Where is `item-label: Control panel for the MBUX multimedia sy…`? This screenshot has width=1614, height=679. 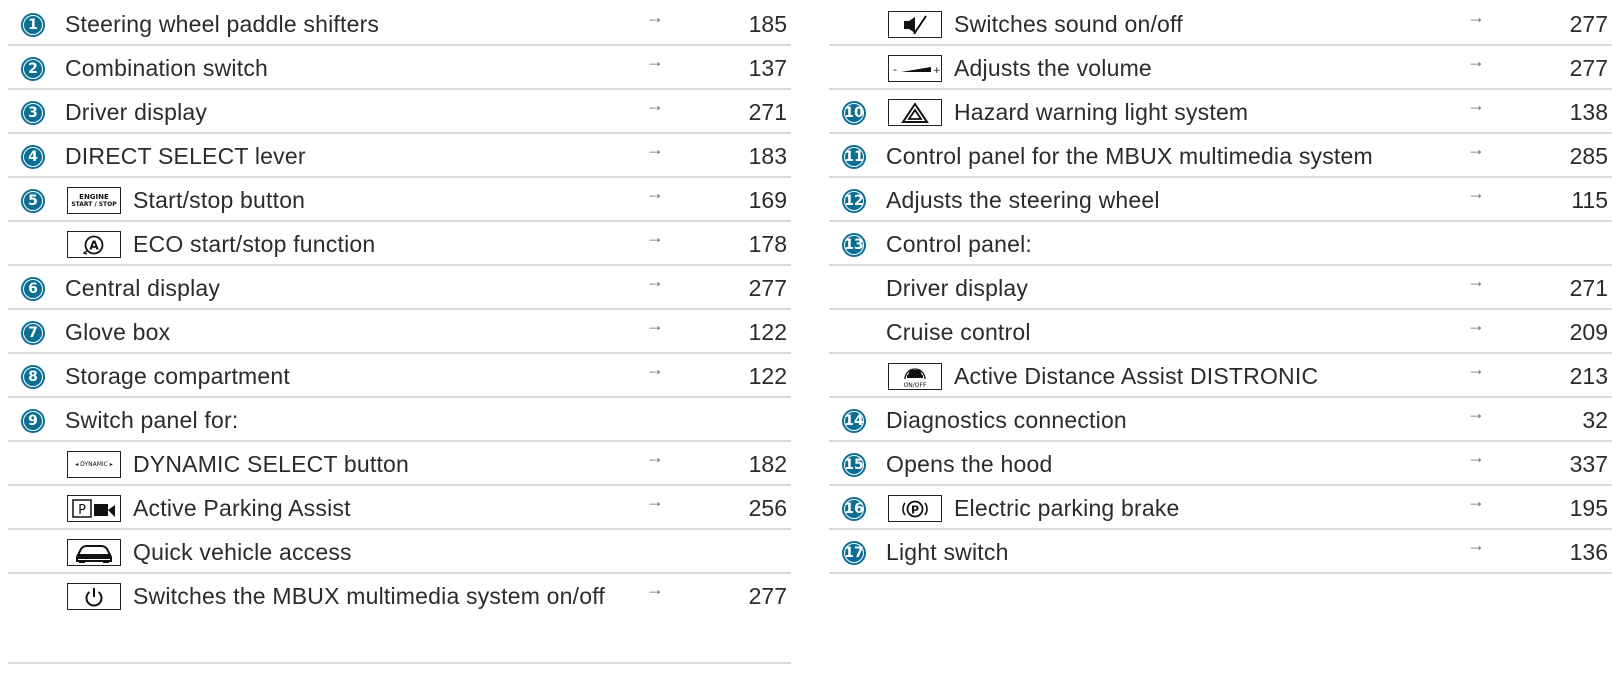
item-label: Control panel for the MBUX multimedia sy… is located at coordinates (1129, 156).